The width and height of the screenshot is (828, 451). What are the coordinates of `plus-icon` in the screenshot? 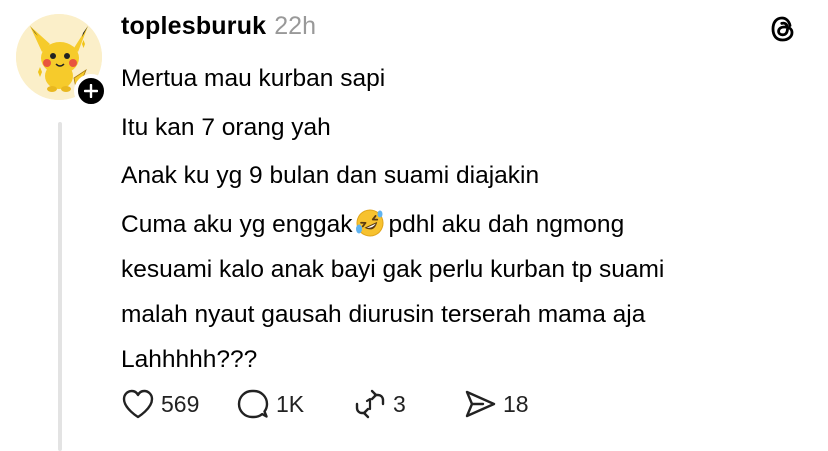 It's located at (91, 91).